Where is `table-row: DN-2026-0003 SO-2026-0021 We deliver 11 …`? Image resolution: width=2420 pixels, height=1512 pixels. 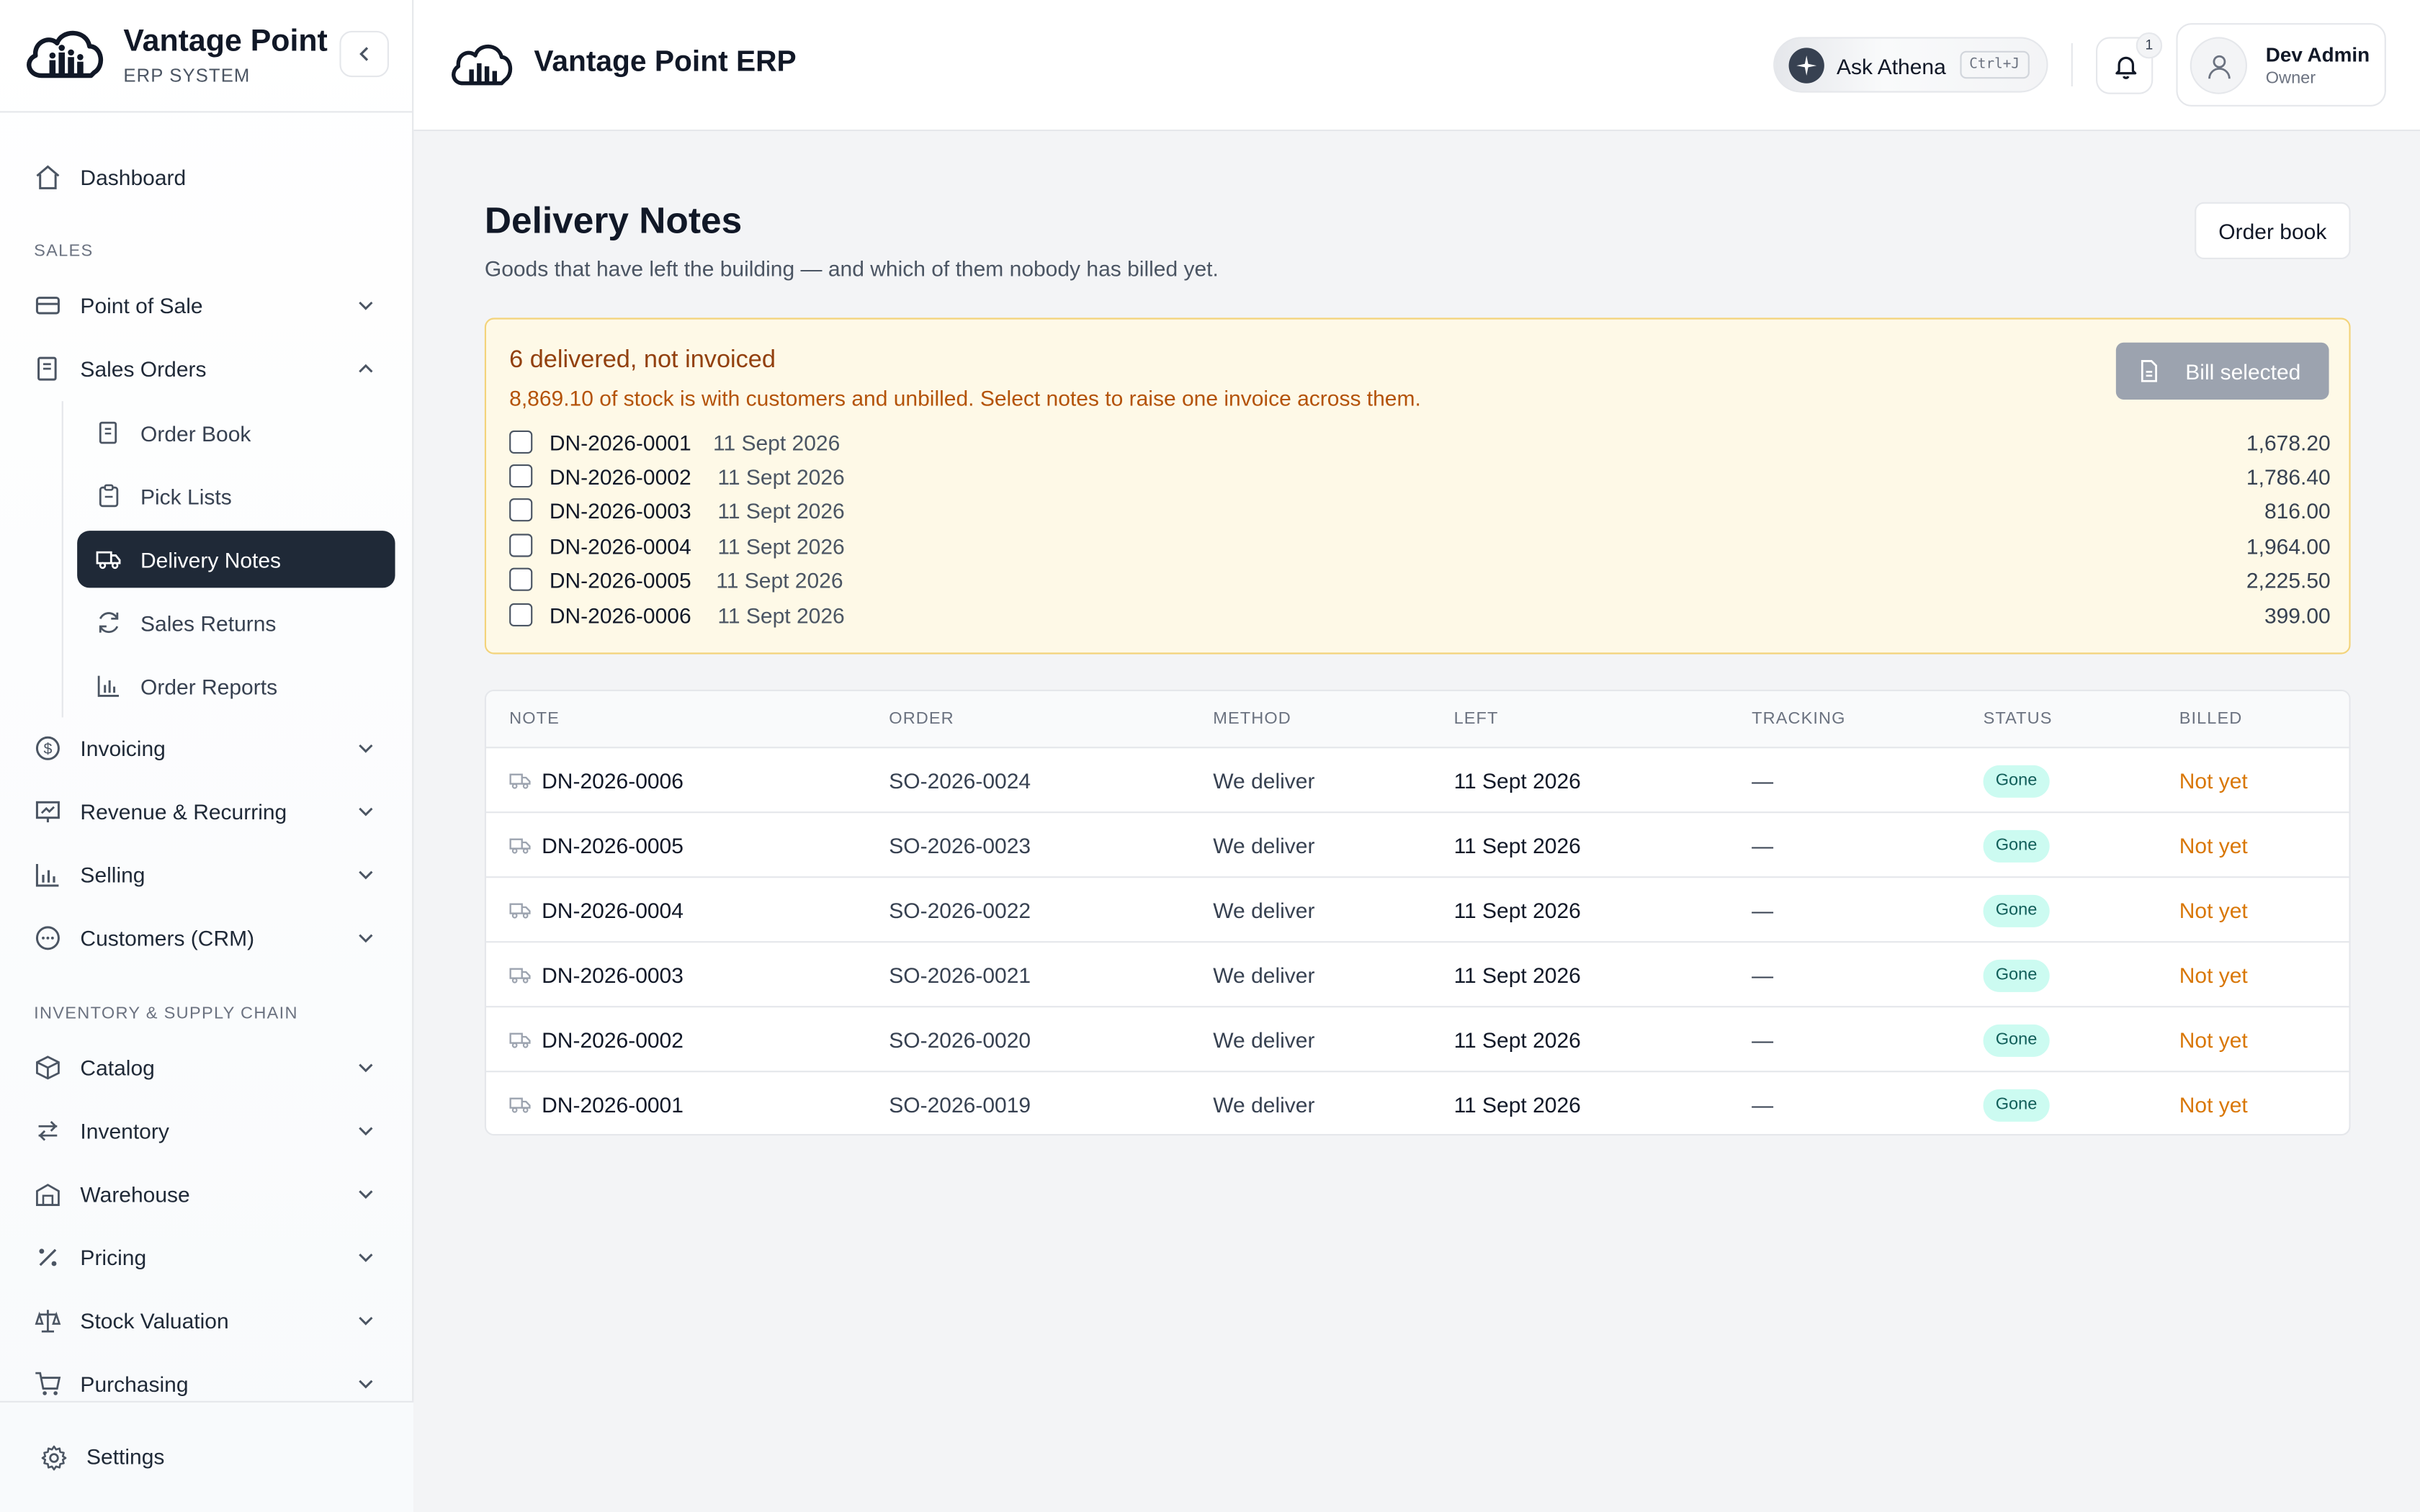
table-row: DN-2026-0003 SO-2026-0021 We deliver 11 … is located at coordinates (1417, 975).